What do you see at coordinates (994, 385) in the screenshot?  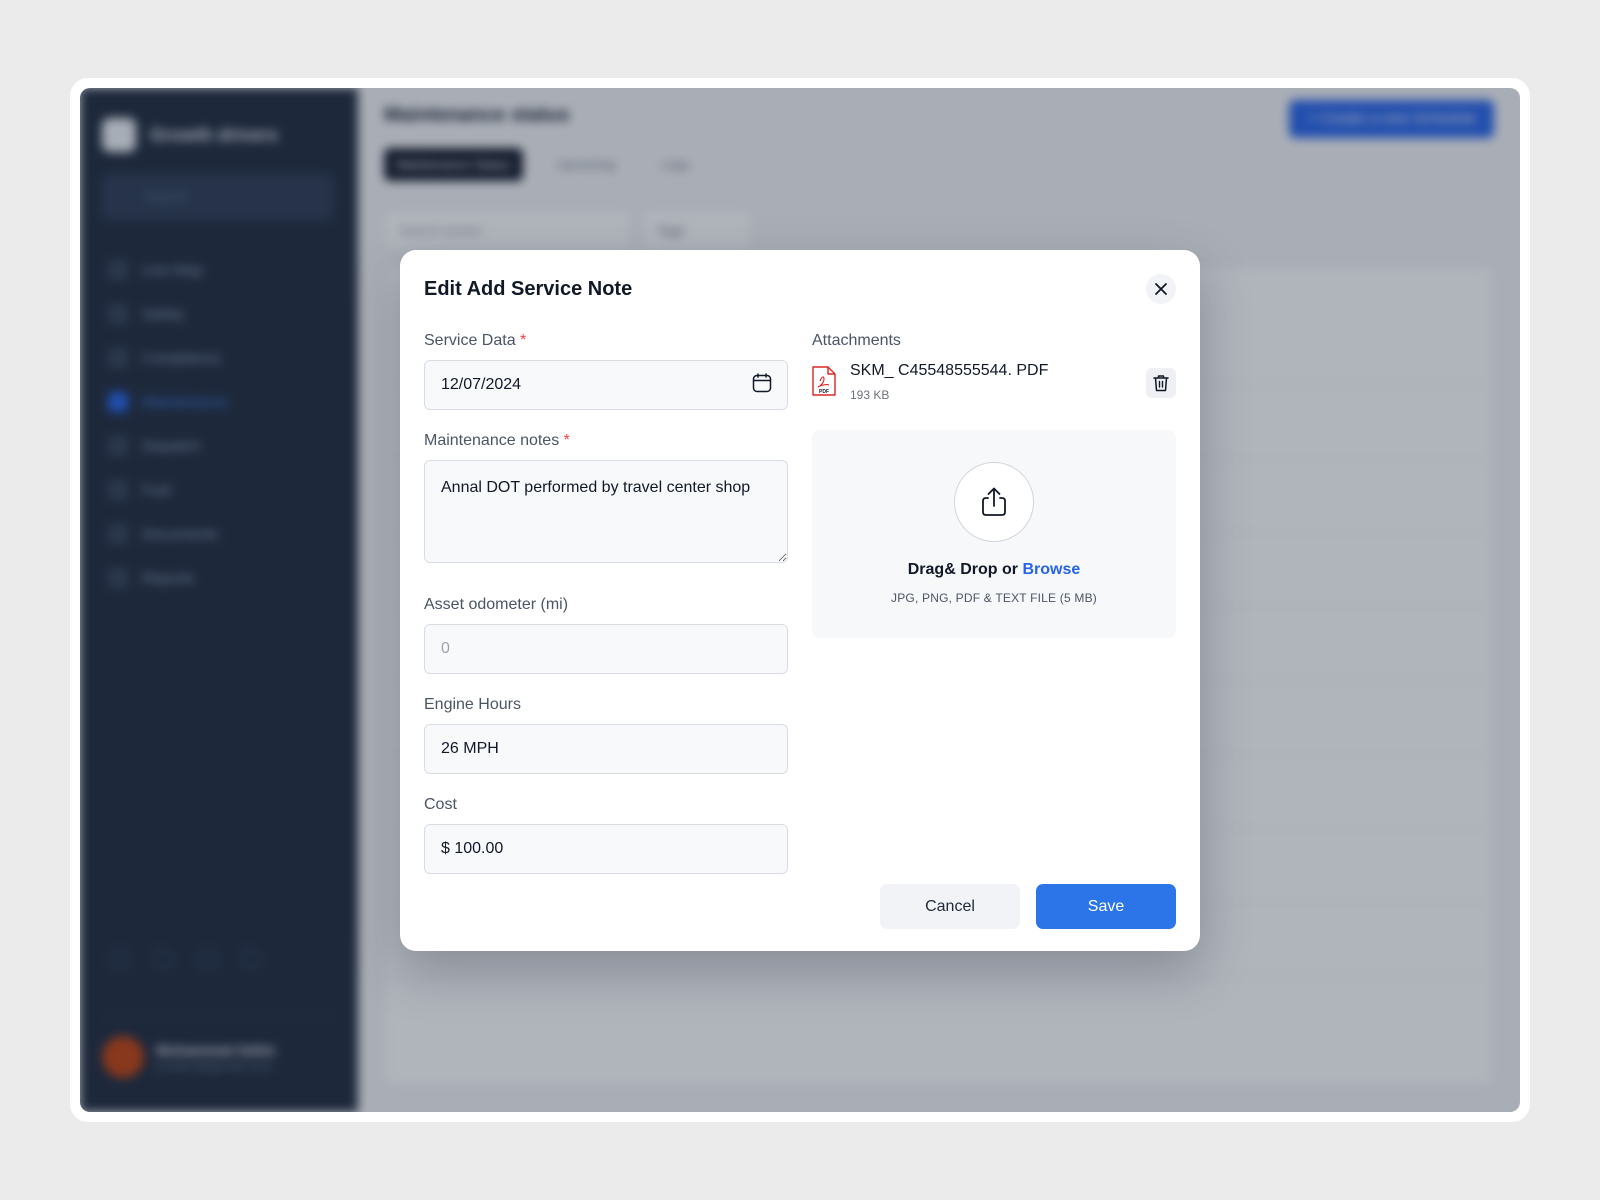 I see `attachment-file: PDF SKM_ C45548555544. PDF 193 KB` at bounding box center [994, 385].